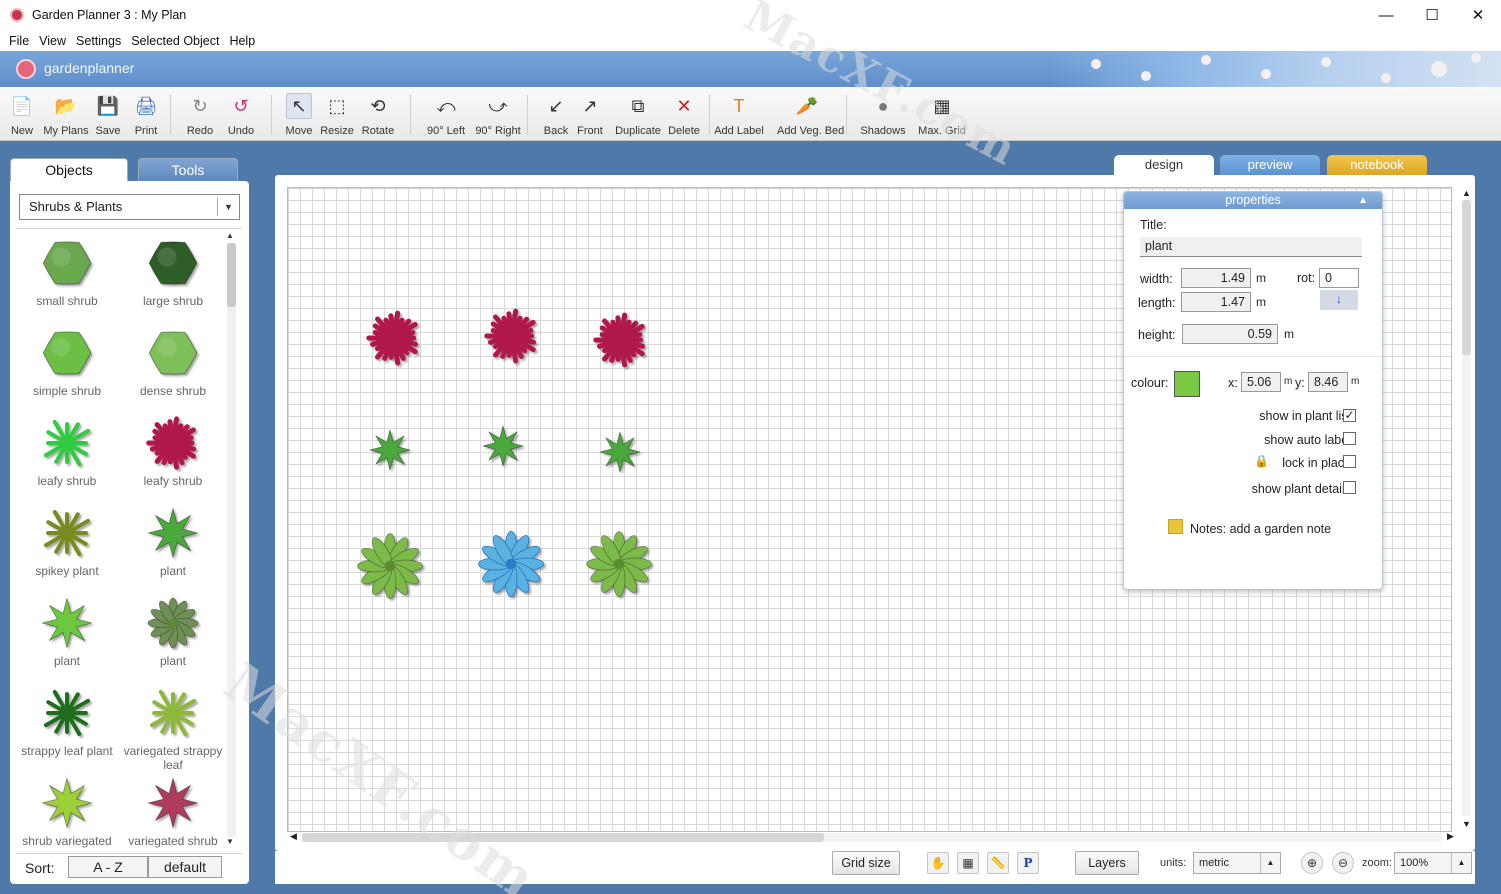 This screenshot has width=1501, height=894. I want to click on rotate-right-icon: ⤻, so click(498, 106).